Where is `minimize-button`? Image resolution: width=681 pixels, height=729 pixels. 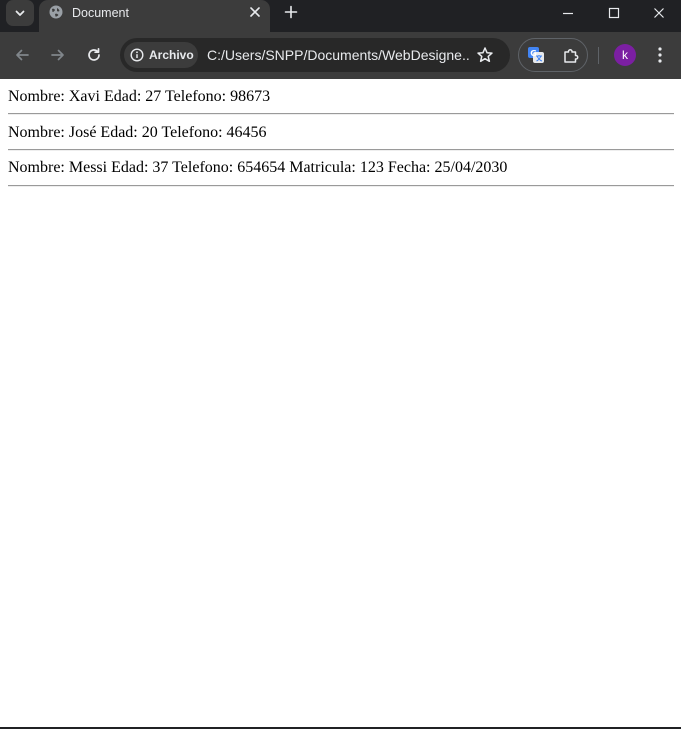 minimize-button is located at coordinates (568, 13).